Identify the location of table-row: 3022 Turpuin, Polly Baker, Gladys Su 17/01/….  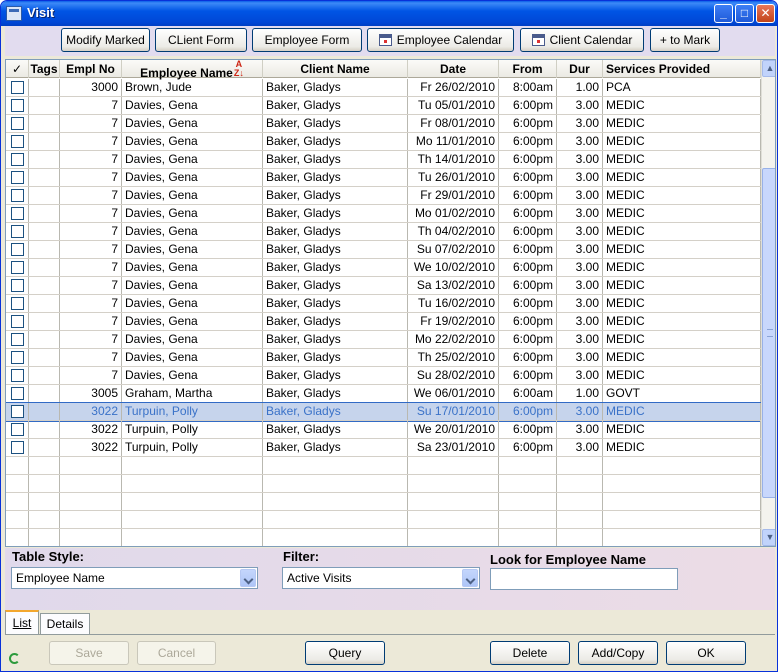
(384, 412).